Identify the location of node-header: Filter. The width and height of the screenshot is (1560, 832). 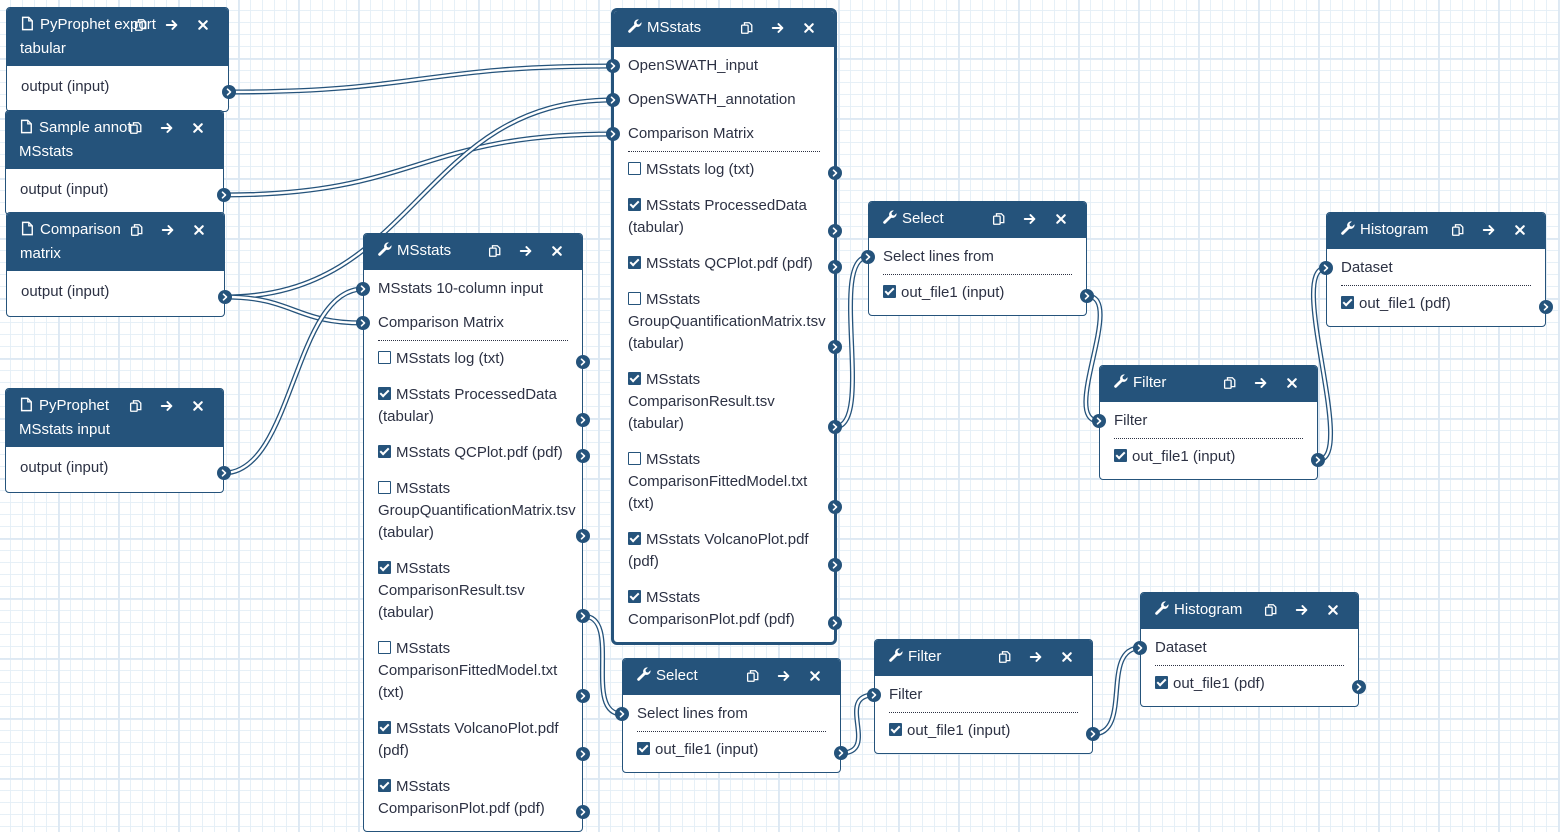
(983, 658).